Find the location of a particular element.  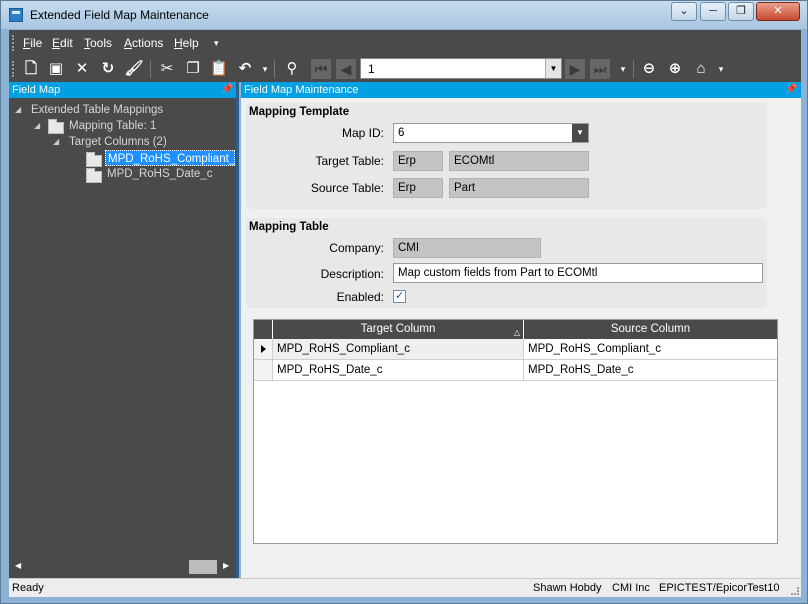

source-table-name-field: Part is located at coordinates (519, 188).